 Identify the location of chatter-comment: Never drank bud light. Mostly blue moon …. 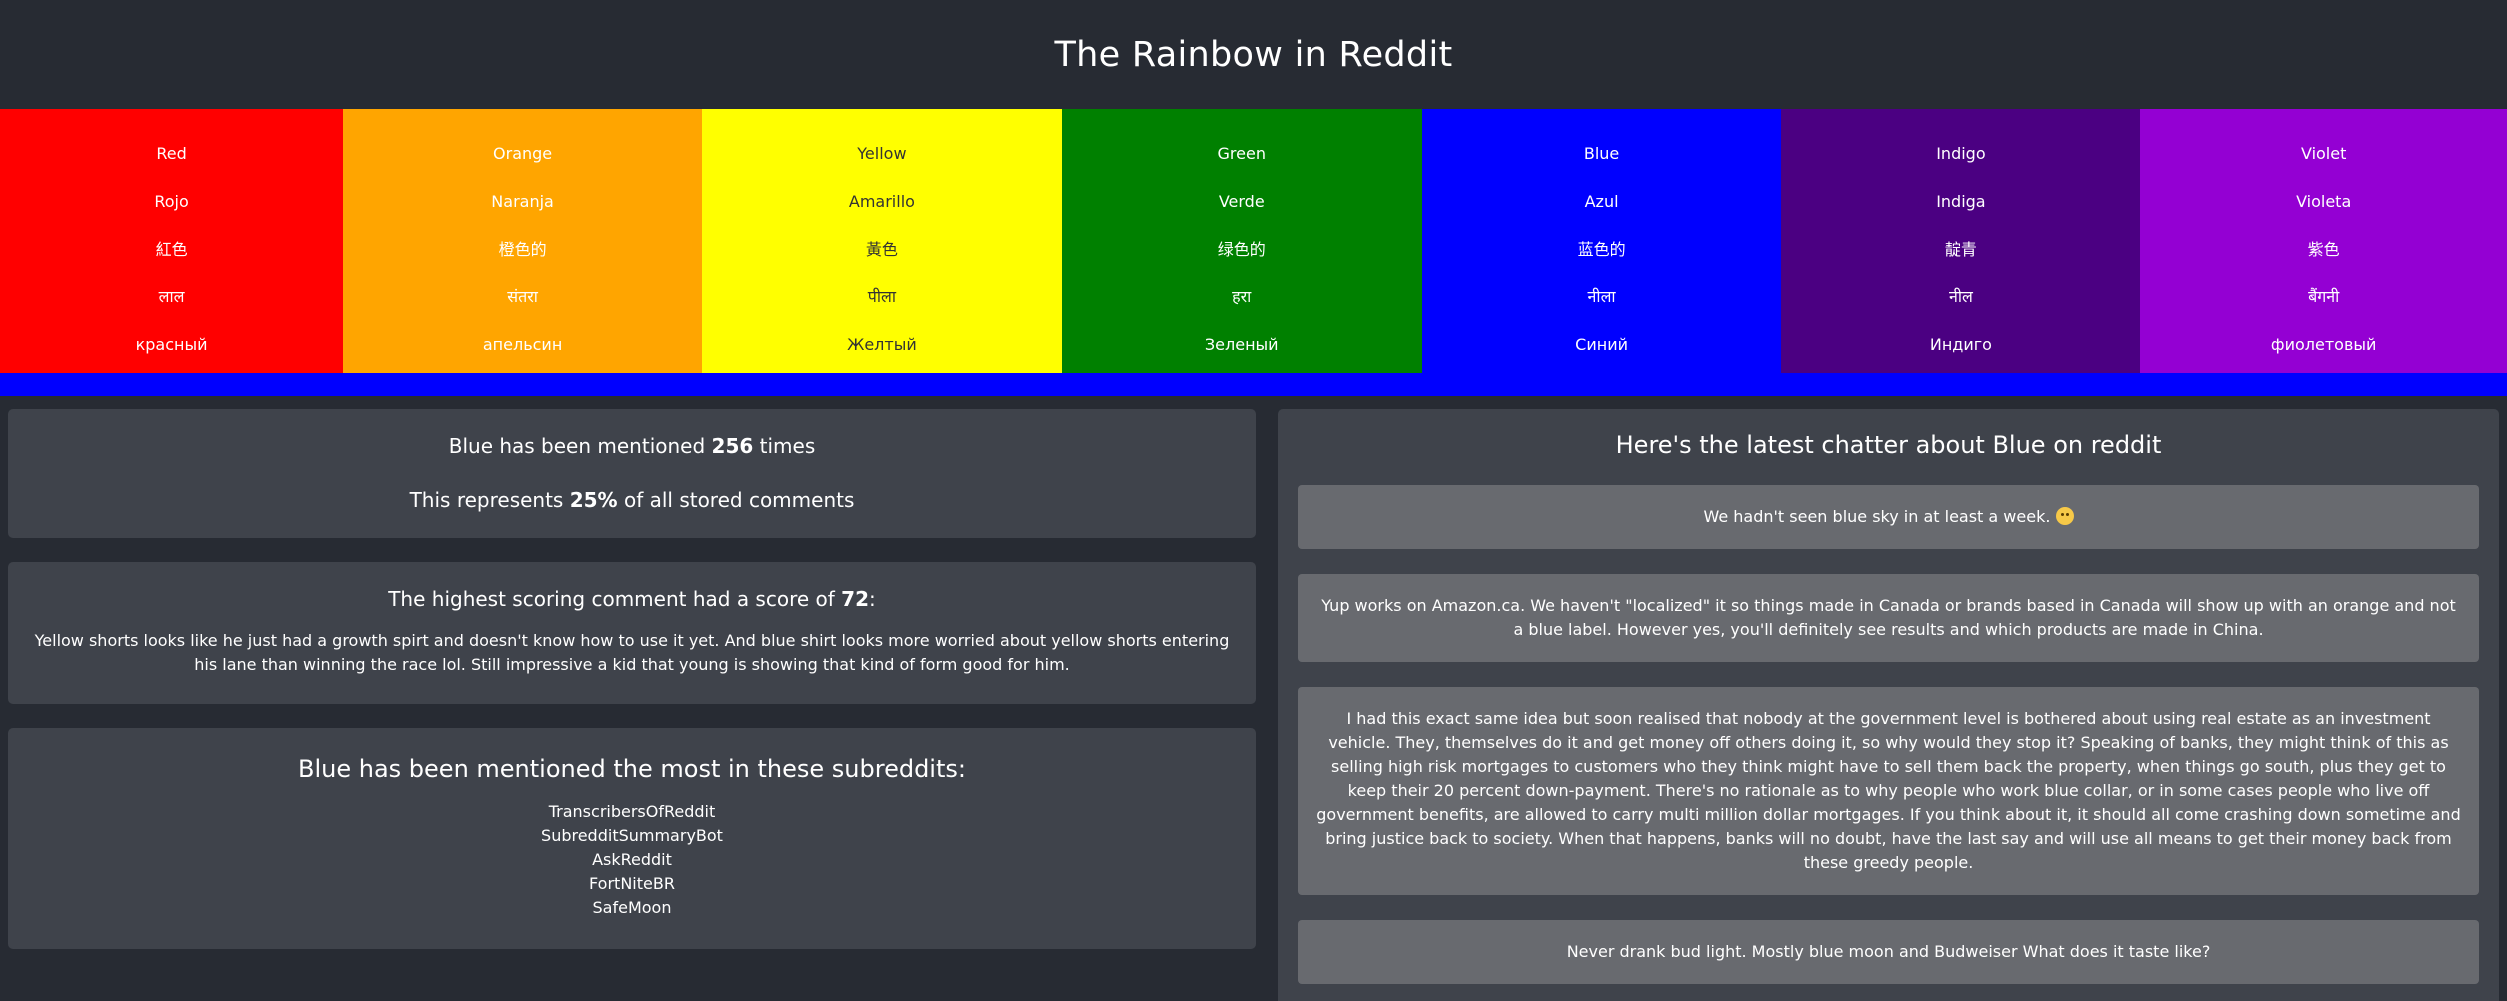
(1888, 952).